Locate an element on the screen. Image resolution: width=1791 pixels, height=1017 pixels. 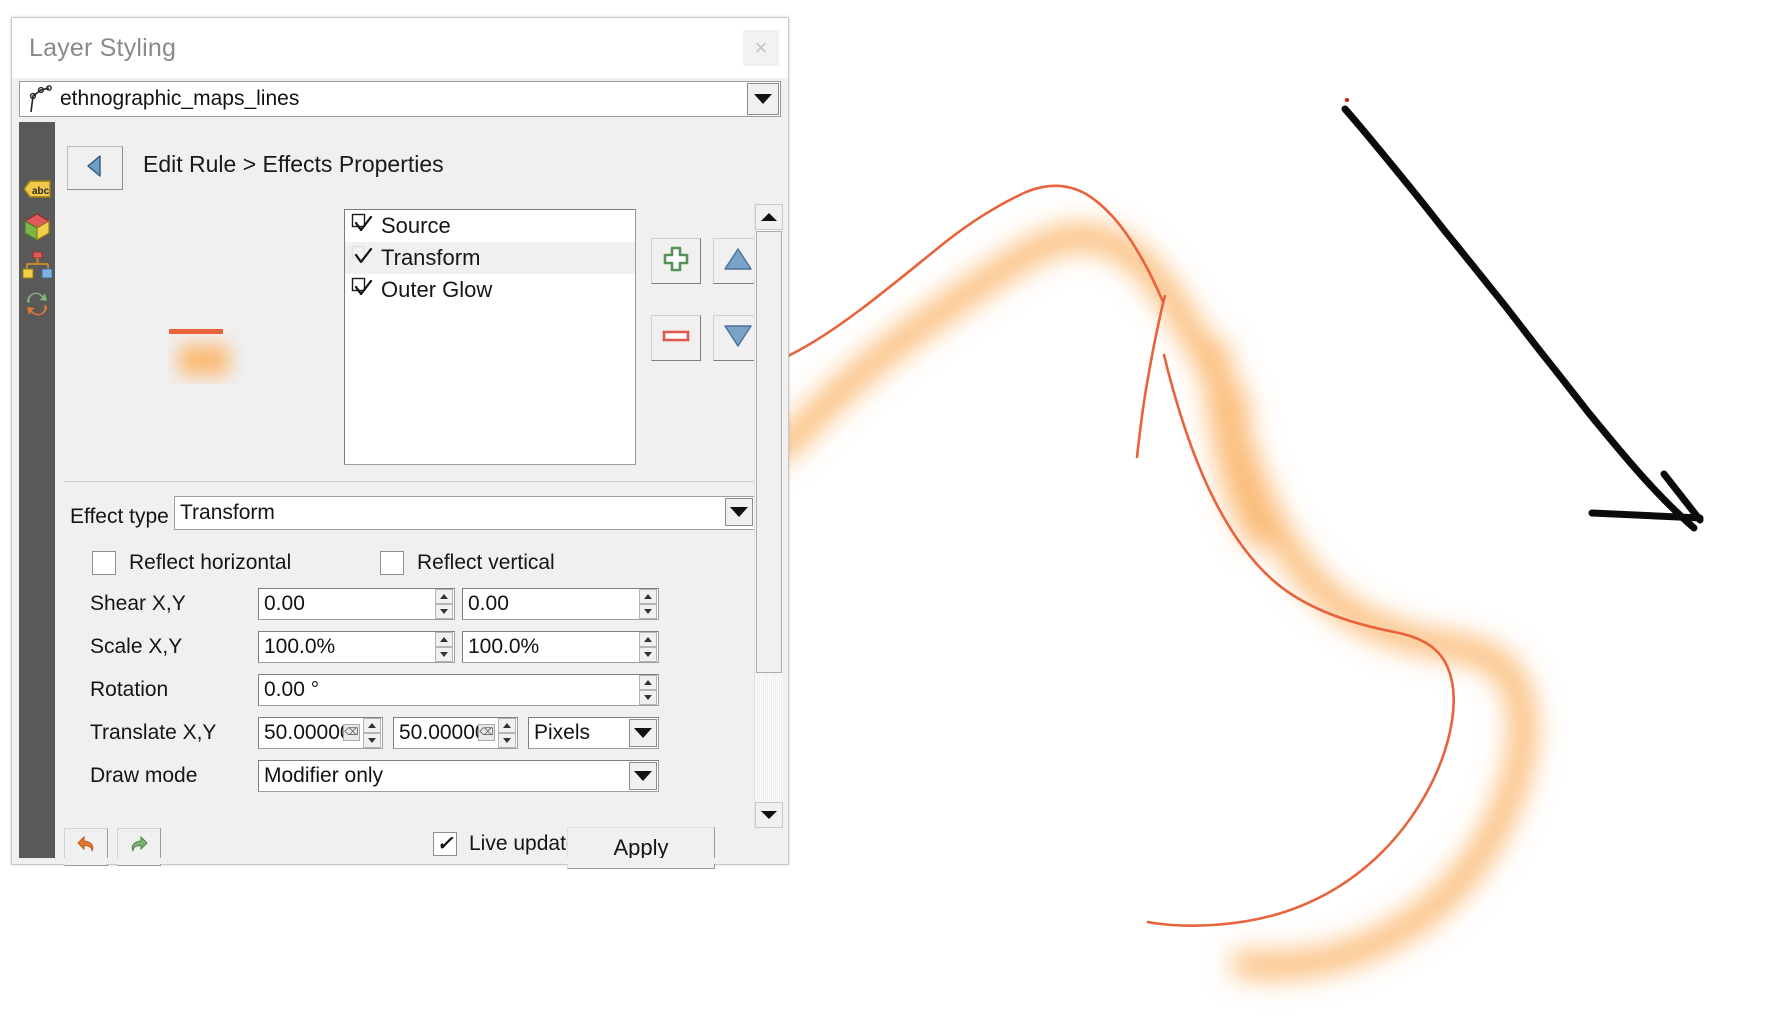
translate-label: Translate X,Y is located at coordinates (153, 732).